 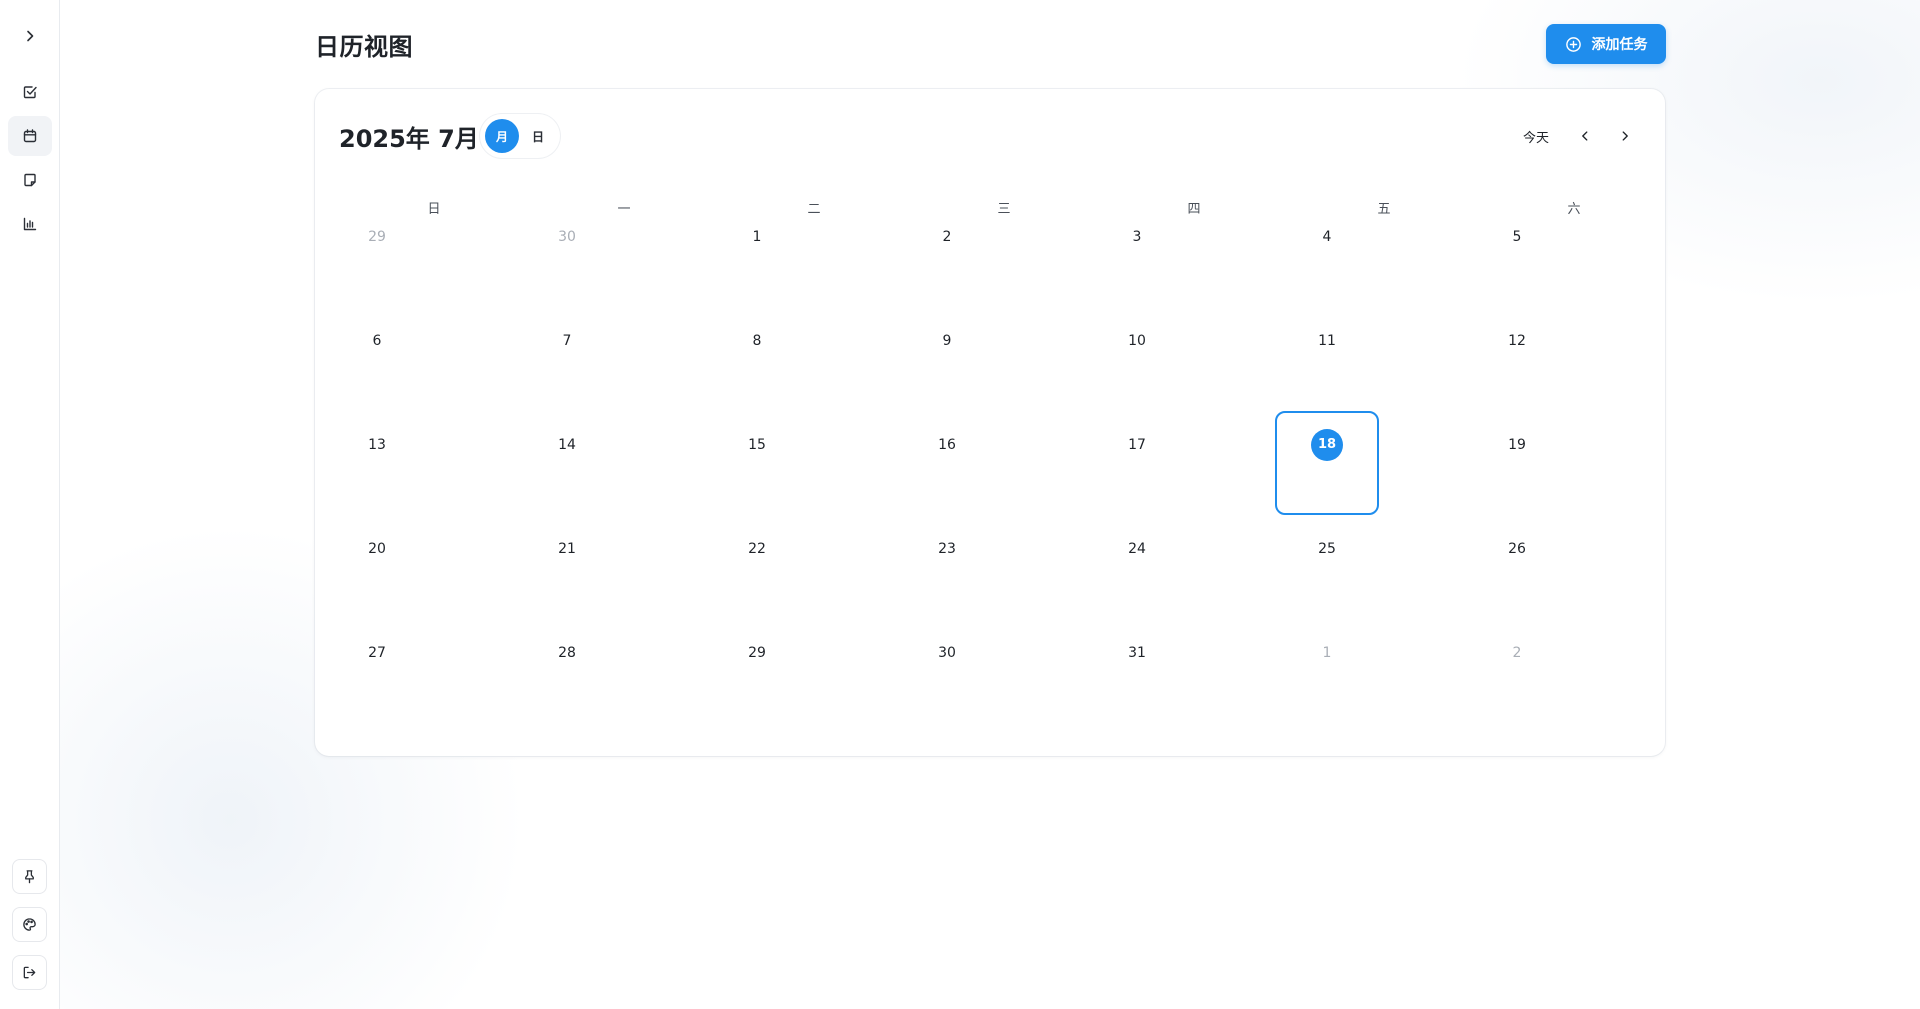 I want to click on weekday-header: 日 一 二 三 四 五 六, so click(x=1004, y=210).